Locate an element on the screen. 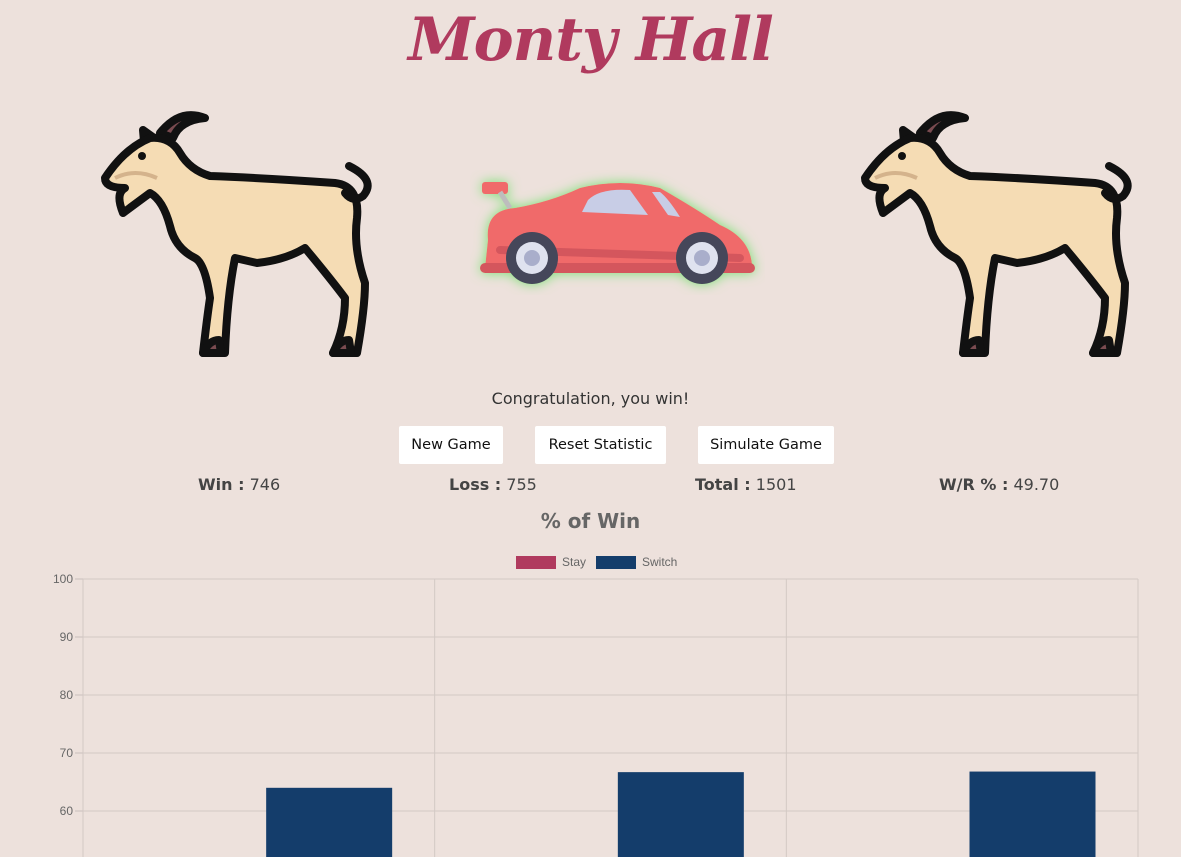 The width and height of the screenshot is (1181, 857). stat-total: Total : 1501 is located at coordinates (746, 484).